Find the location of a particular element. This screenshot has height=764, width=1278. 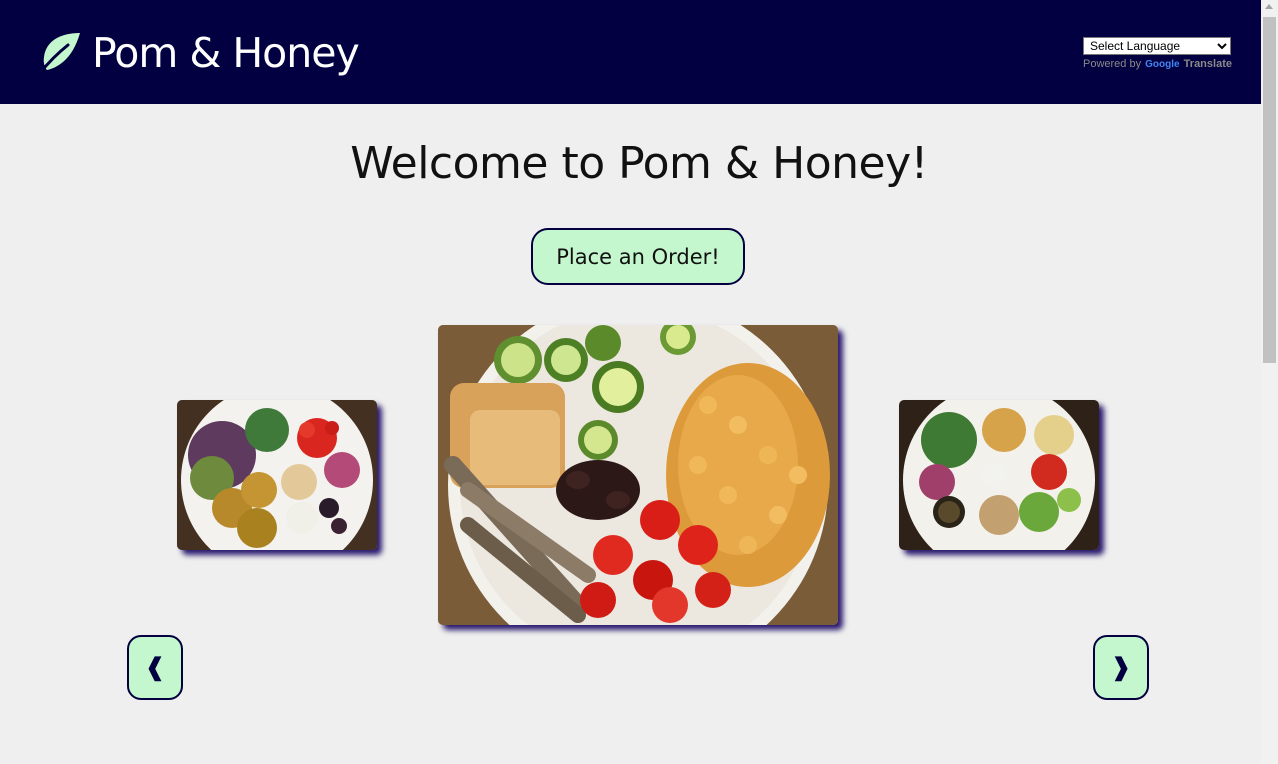

carousel-image-next is located at coordinates (999, 475).